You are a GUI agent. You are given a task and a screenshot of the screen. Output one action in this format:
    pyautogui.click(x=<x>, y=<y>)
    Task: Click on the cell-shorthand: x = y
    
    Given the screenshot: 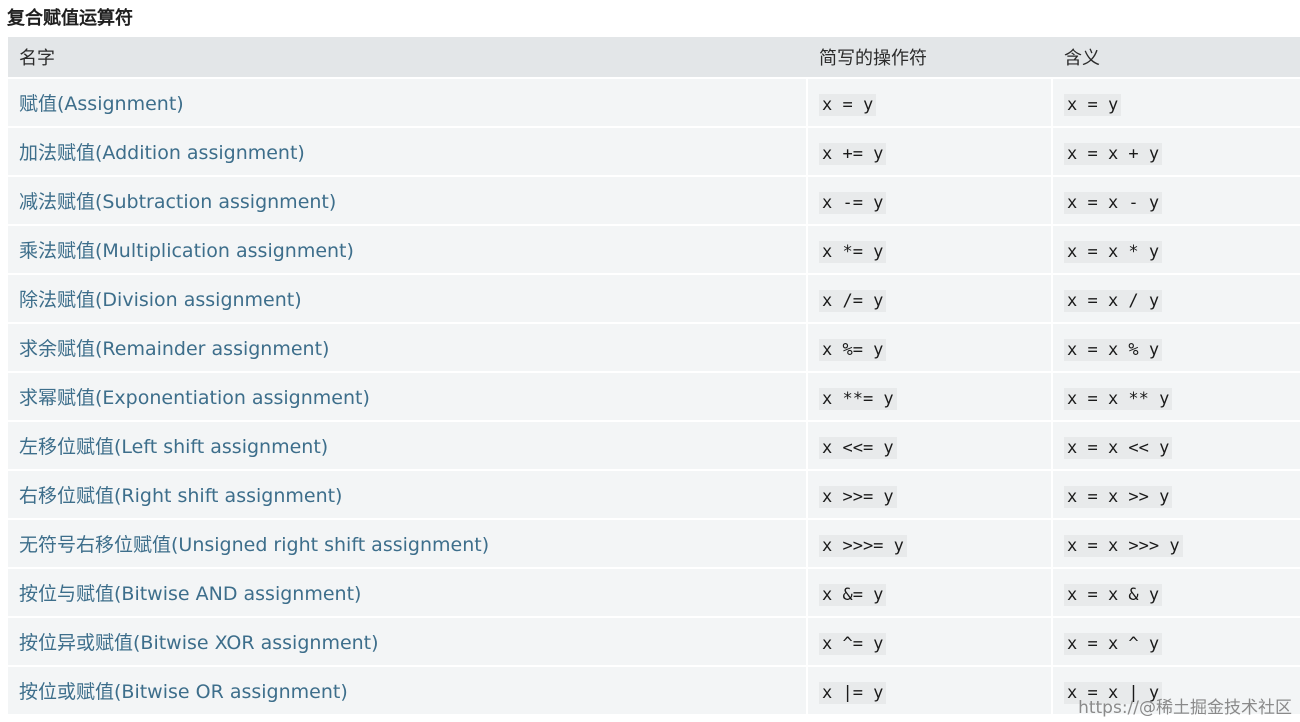 What is the action you would take?
    pyautogui.click(x=929, y=102)
    